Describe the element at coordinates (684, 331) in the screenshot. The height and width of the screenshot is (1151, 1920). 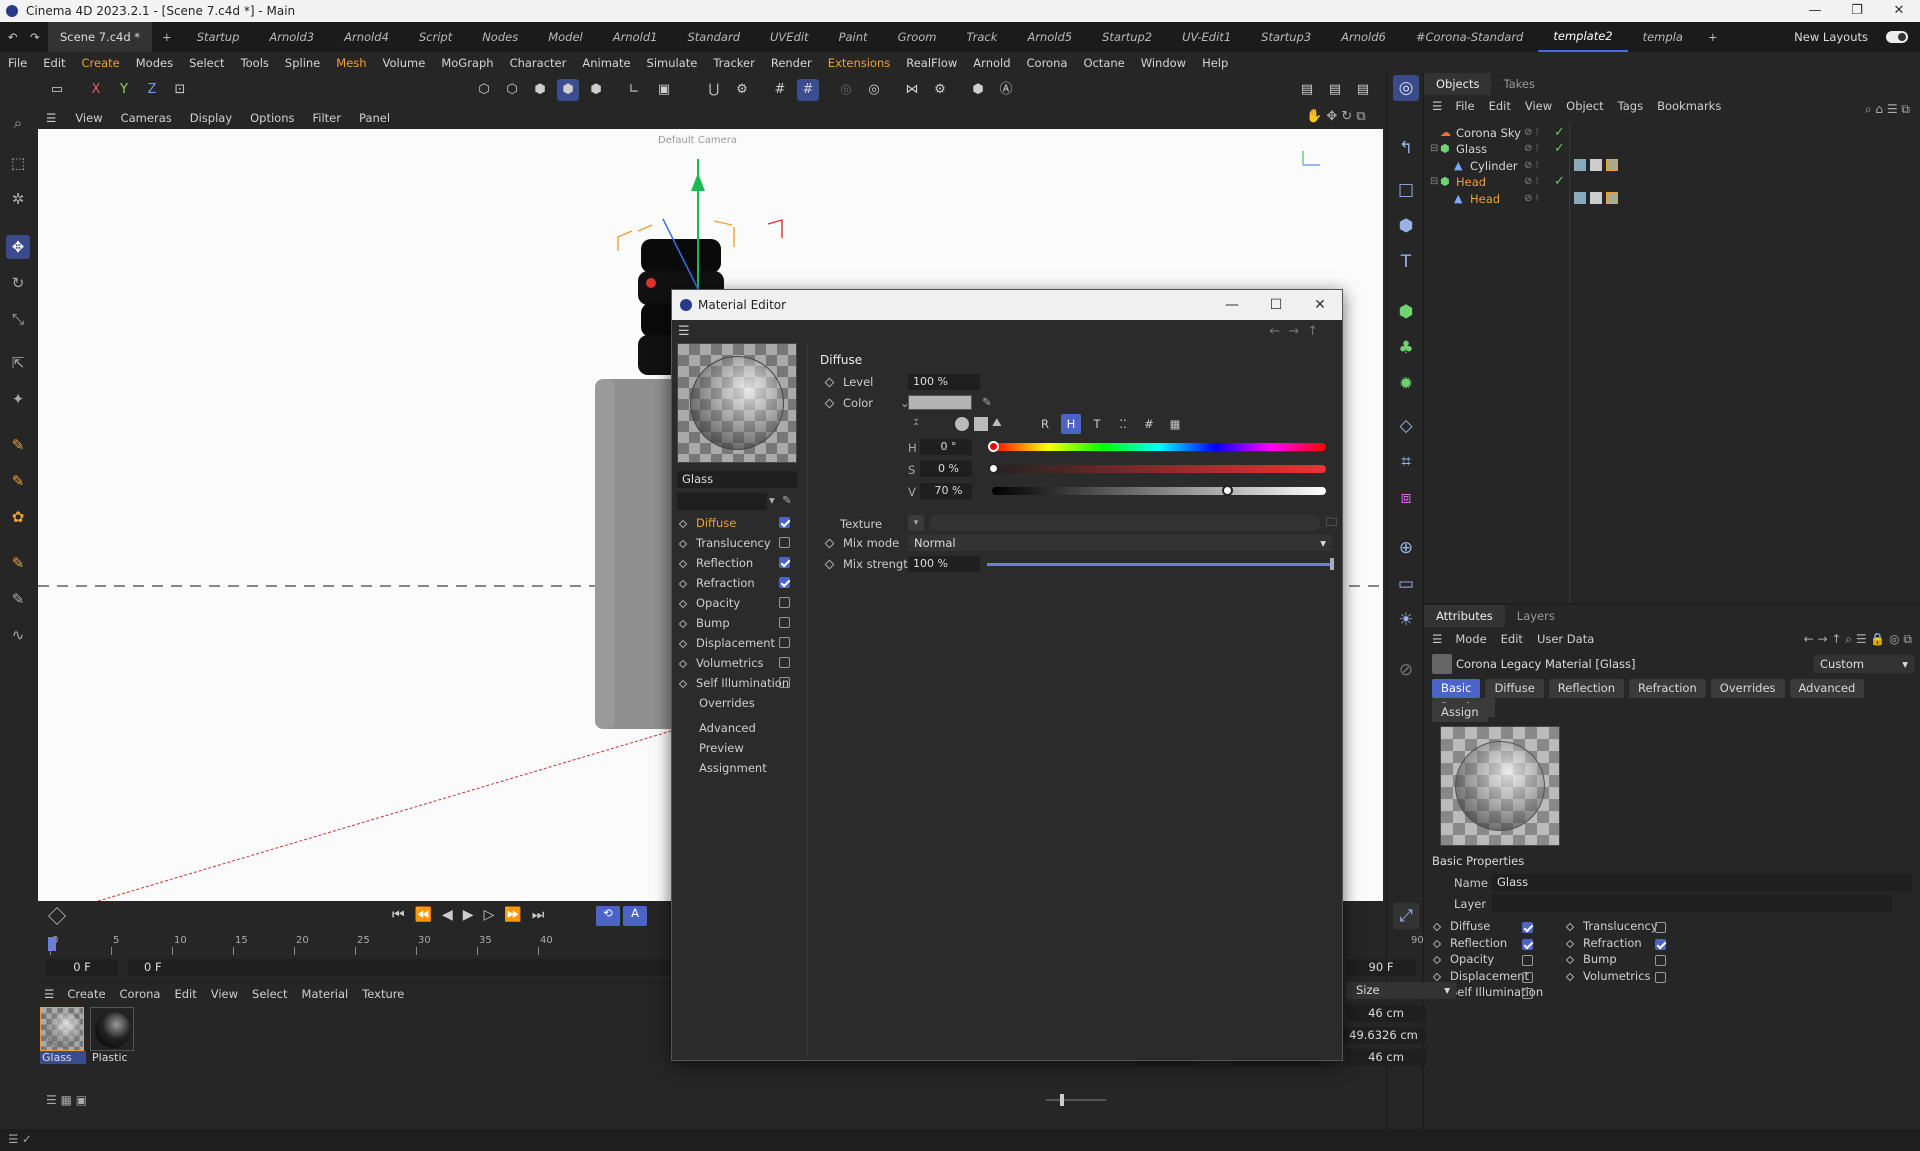
I see `dialog-hamburger-icon: ☰` at that location.